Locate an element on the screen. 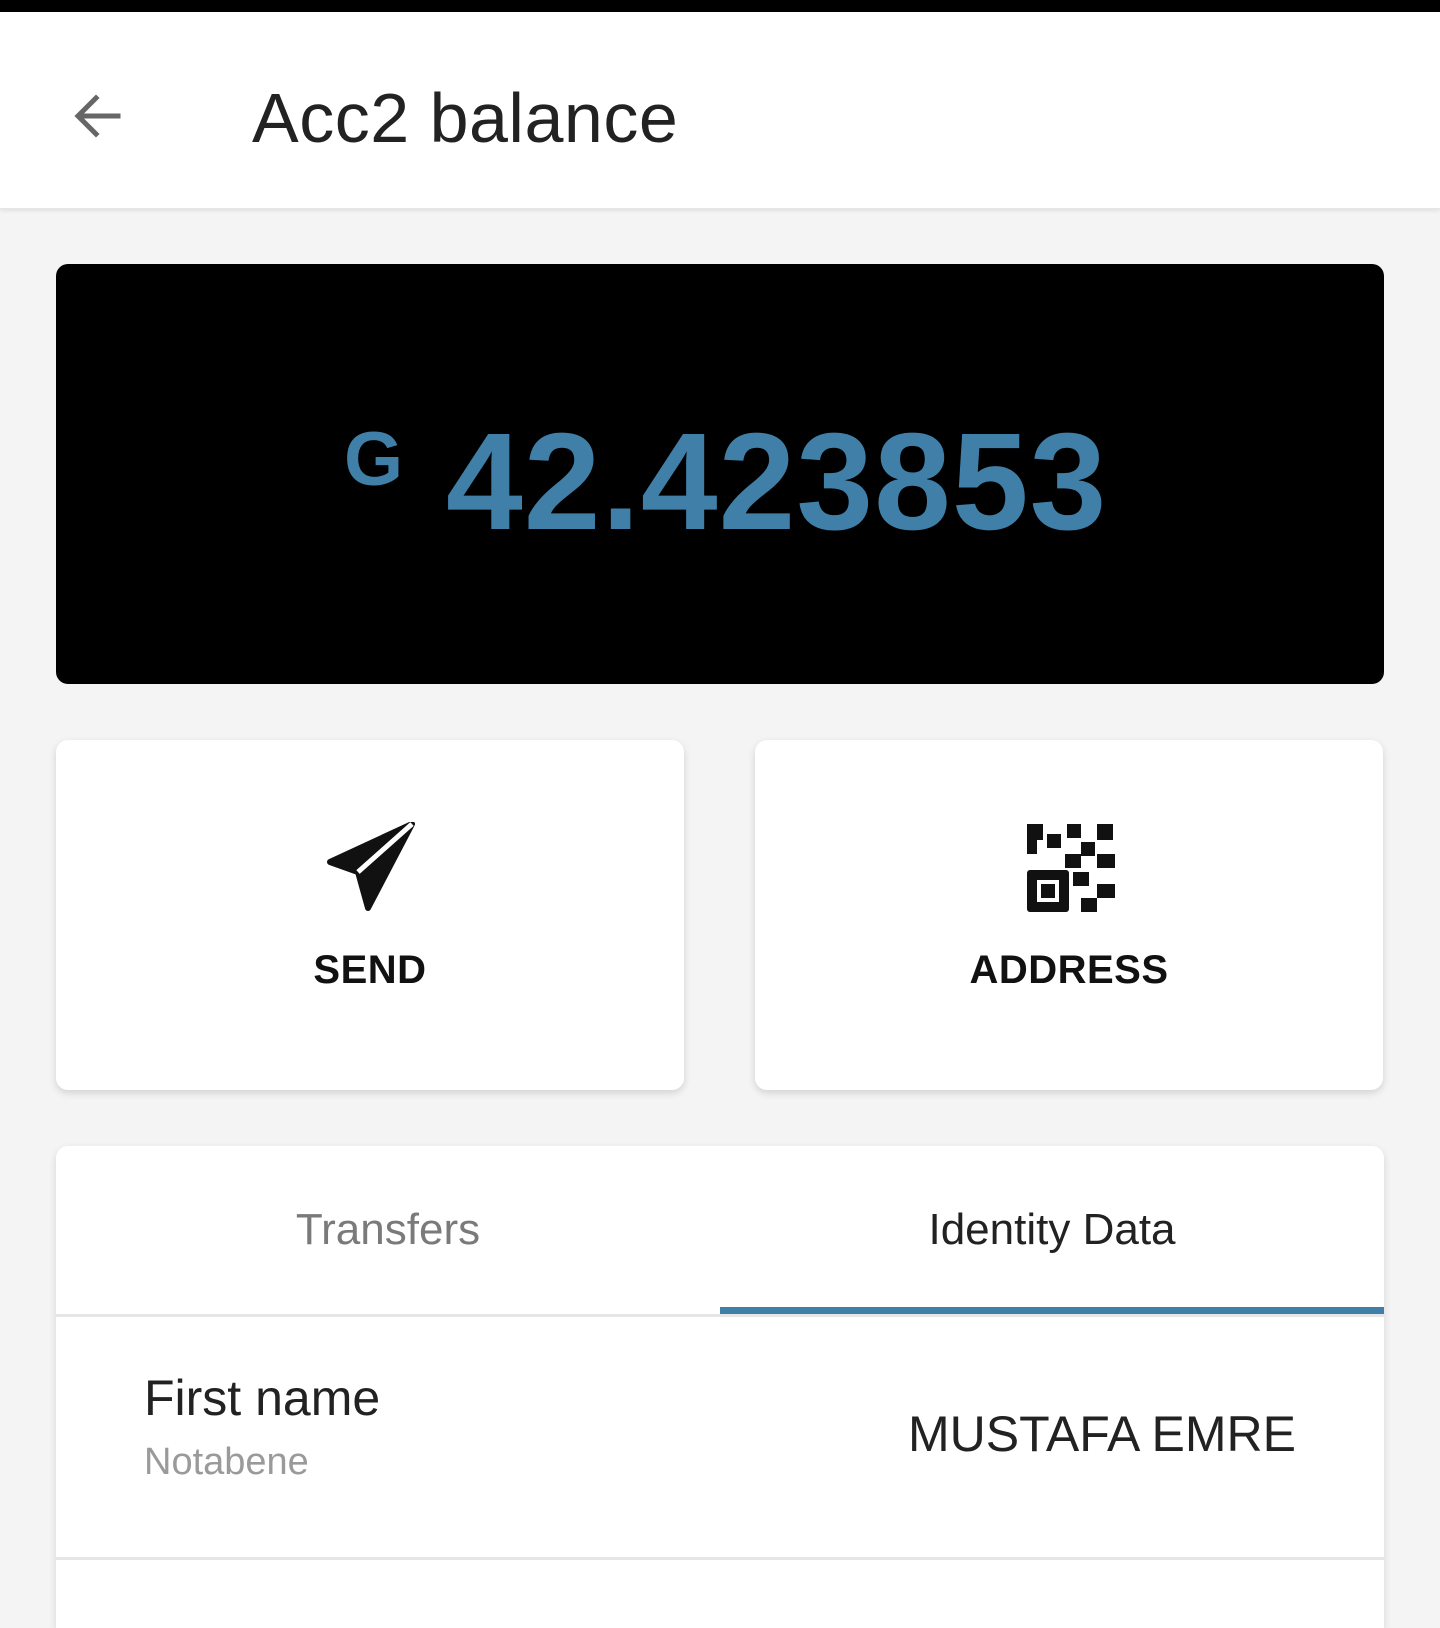  address-button: ADDRESS is located at coordinates (1069, 915).